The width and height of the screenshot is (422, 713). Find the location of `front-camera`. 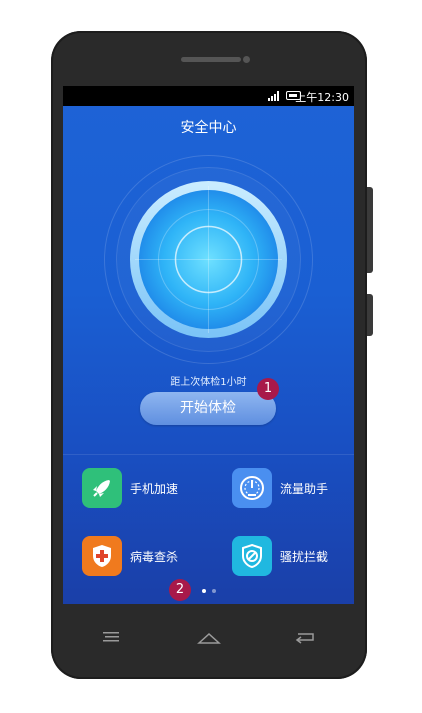

front-camera is located at coordinates (246, 59).